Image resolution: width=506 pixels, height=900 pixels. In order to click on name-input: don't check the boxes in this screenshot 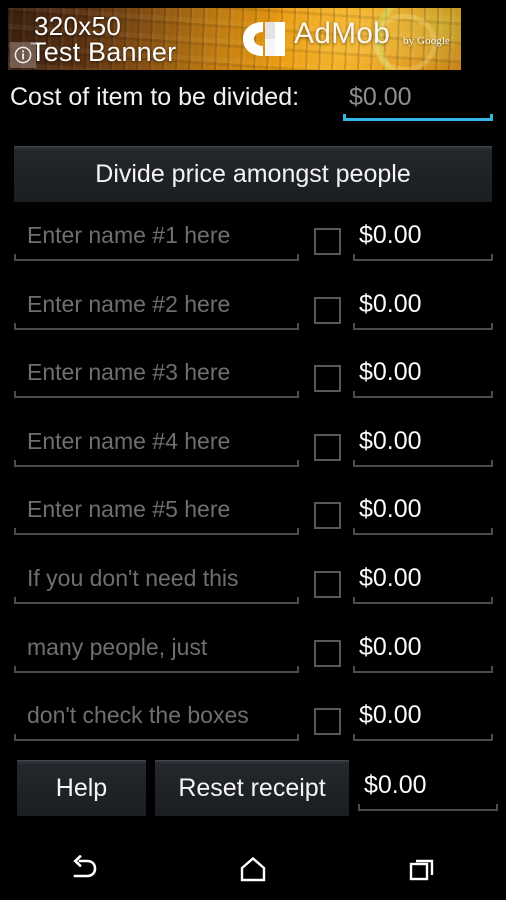, I will do `click(156, 719)`.